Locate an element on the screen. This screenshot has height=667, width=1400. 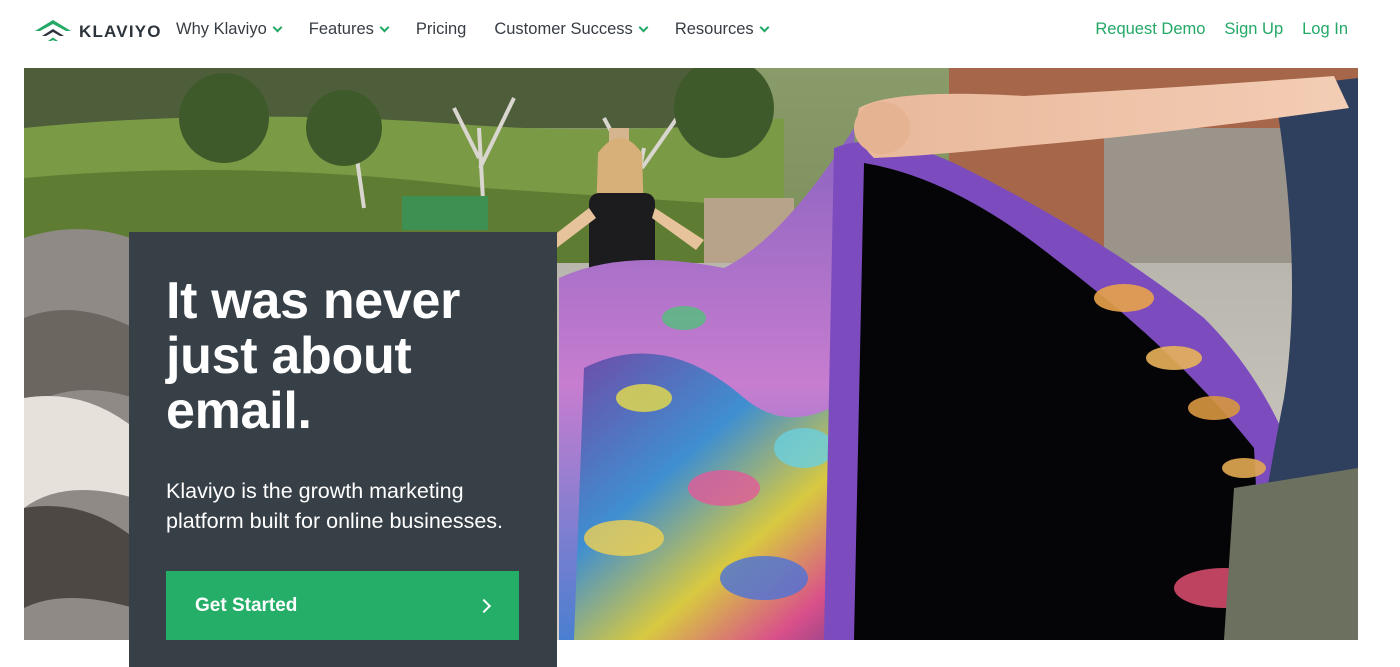
nav-pricing: Pricing is located at coordinates (441, 29).